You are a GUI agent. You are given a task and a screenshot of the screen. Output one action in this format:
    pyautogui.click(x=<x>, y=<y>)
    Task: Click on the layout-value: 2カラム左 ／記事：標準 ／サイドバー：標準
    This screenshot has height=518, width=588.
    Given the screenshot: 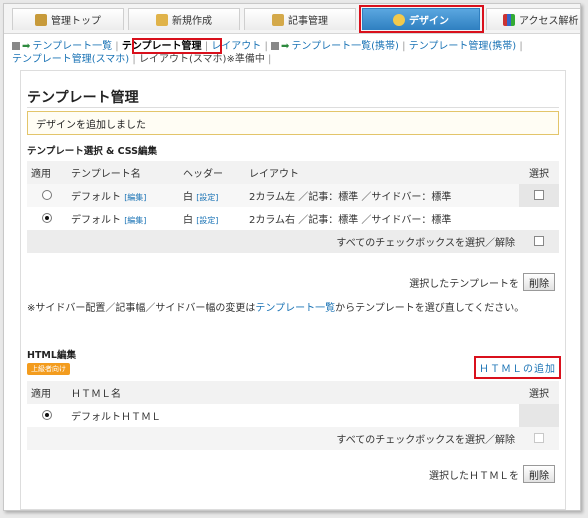 What is the action you would take?
    pyautogui.click(x=350, y=197)
    